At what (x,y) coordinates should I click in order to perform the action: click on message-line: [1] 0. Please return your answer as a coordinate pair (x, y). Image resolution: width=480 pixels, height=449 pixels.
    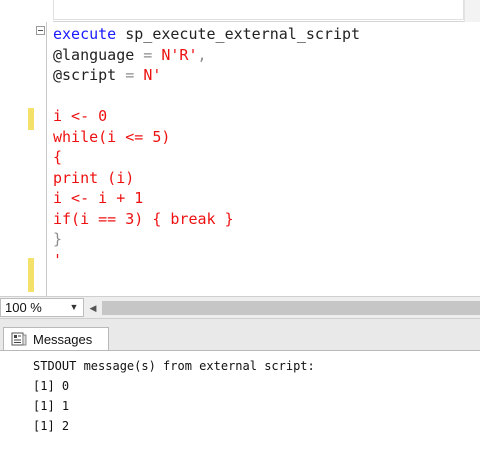
    Looking at the image, I should click on (51, 386).